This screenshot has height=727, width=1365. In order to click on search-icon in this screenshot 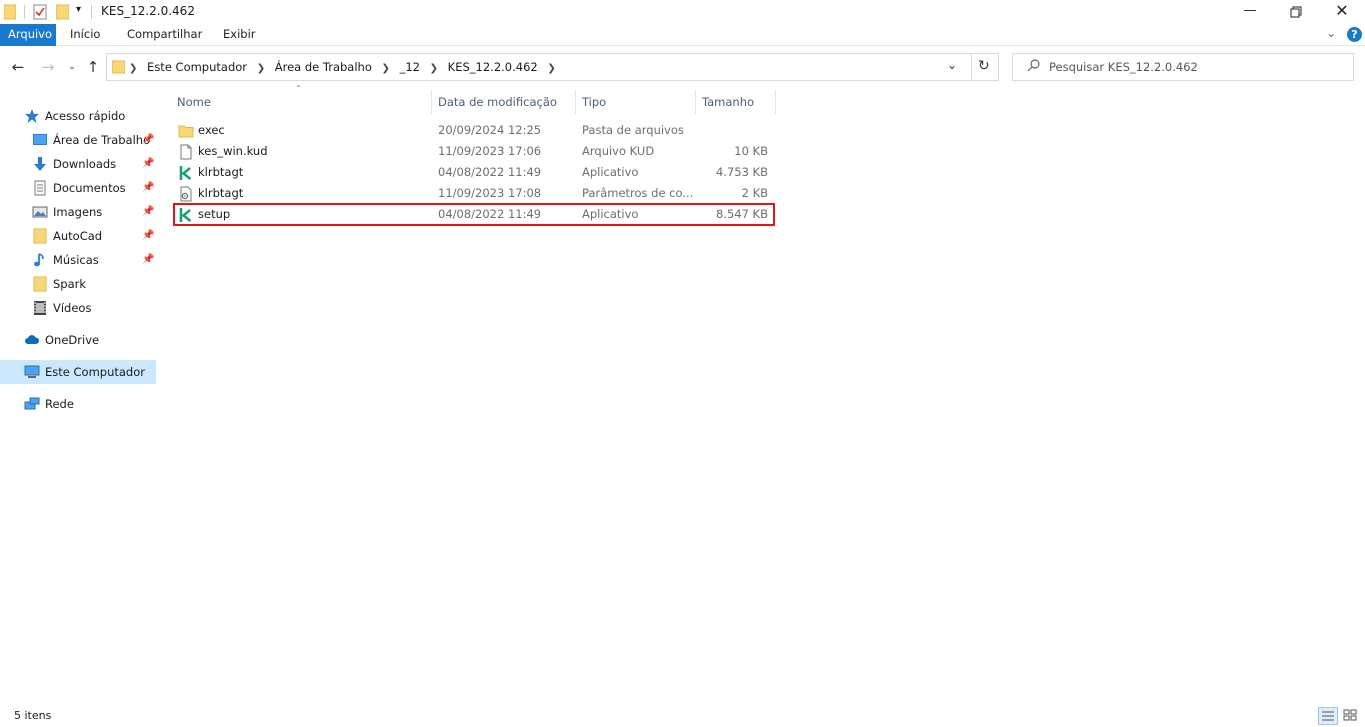, I will do `click(1034, 67)`.